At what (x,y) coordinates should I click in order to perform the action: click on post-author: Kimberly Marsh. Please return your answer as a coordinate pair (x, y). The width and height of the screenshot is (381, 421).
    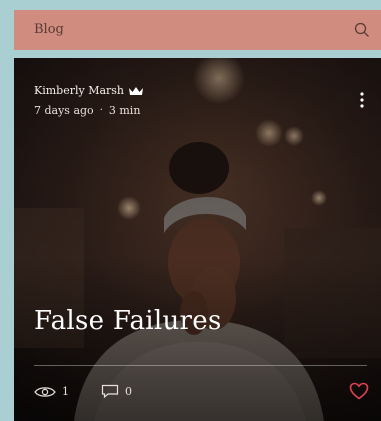
    Looking at the image, I should click on (89, 90).